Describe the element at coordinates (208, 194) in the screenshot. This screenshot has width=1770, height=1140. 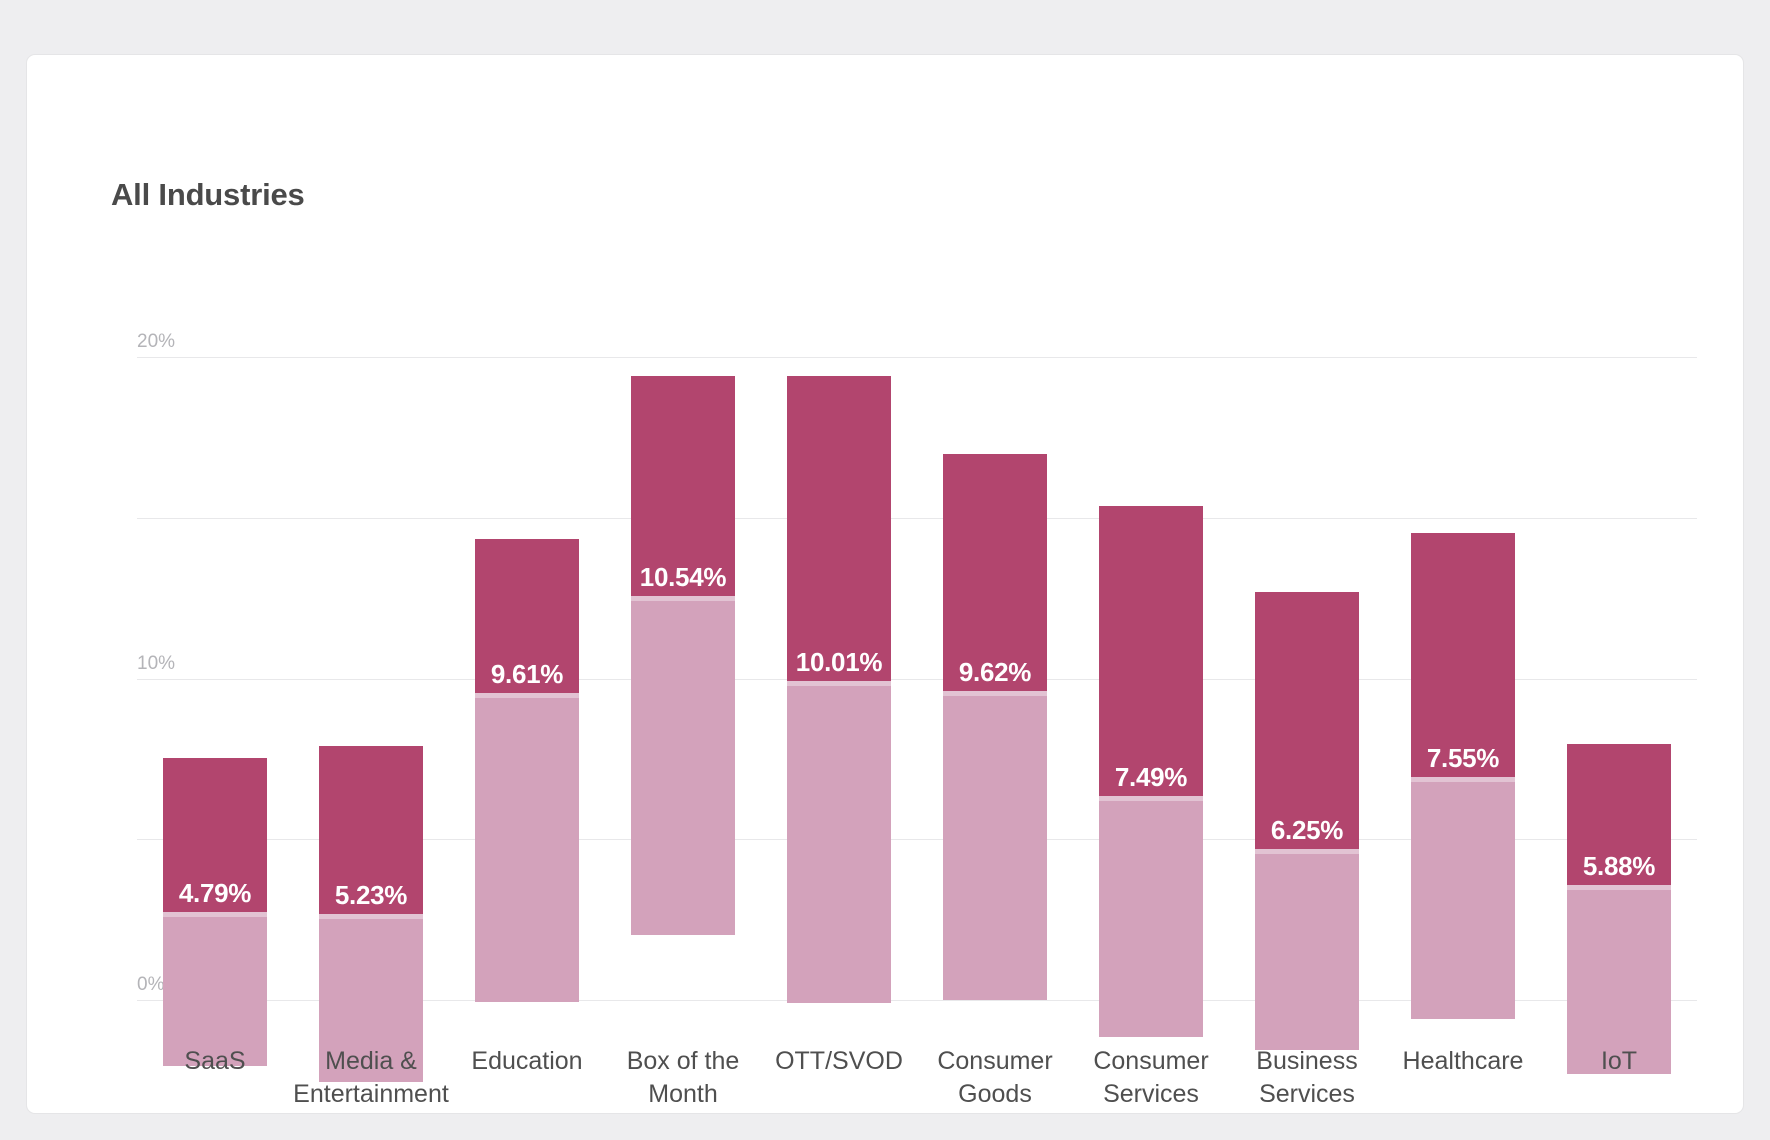
I see `page-title: All Industries` at that location.